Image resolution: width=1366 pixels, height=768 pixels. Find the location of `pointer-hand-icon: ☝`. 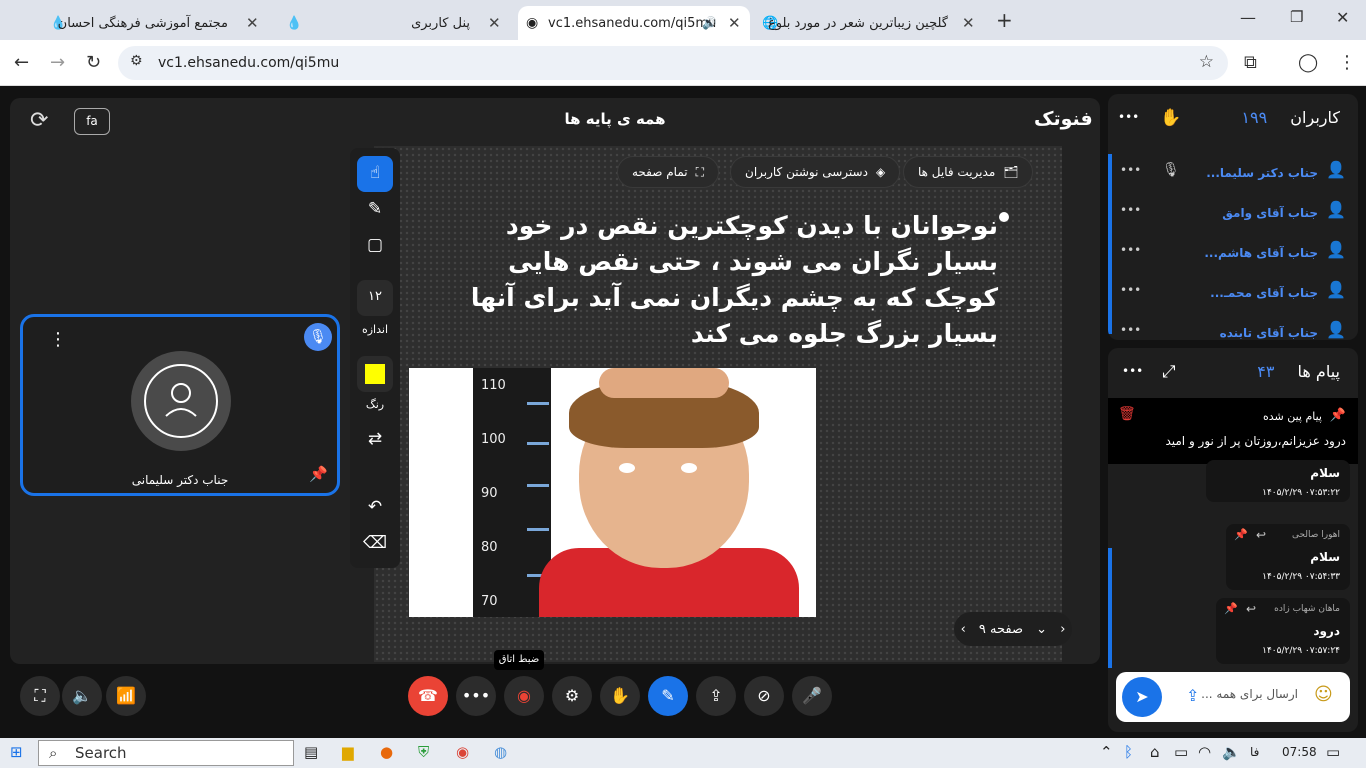

pointer-hand-icon: ☝ is located at coordinates (375, 174).